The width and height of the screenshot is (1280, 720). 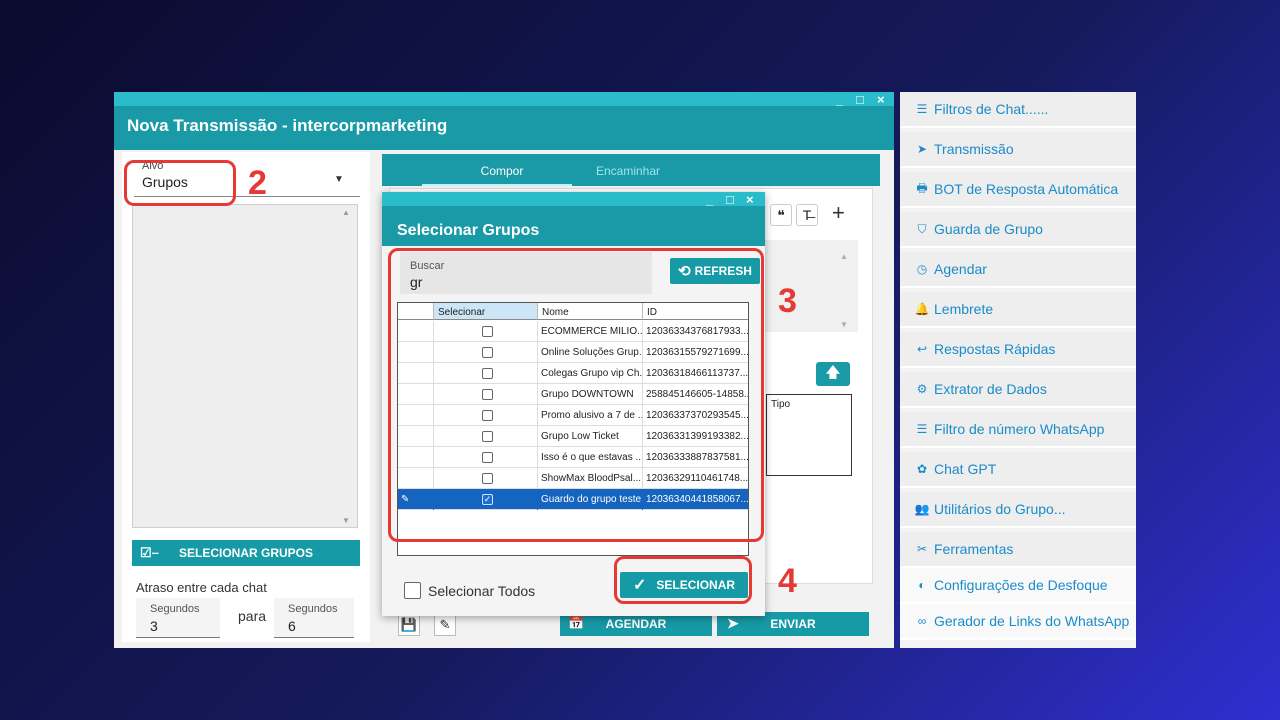 What do you see at coordinates (154, 626) in the screenshot?
I see `delay-min-value: 3` at bounding box center [154, 626].